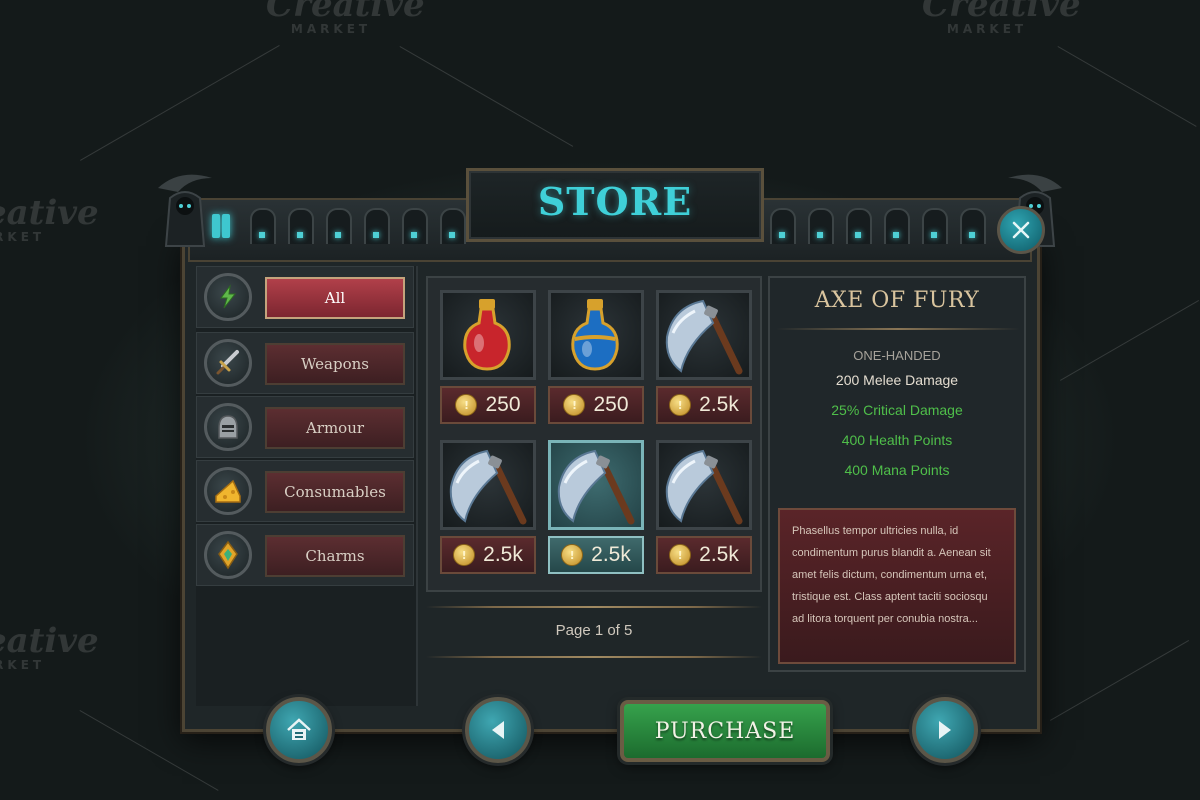  Describe the element at coordinates (897, 300) in the screenshot. I see `item-name: AXE OF FURY` at that location.